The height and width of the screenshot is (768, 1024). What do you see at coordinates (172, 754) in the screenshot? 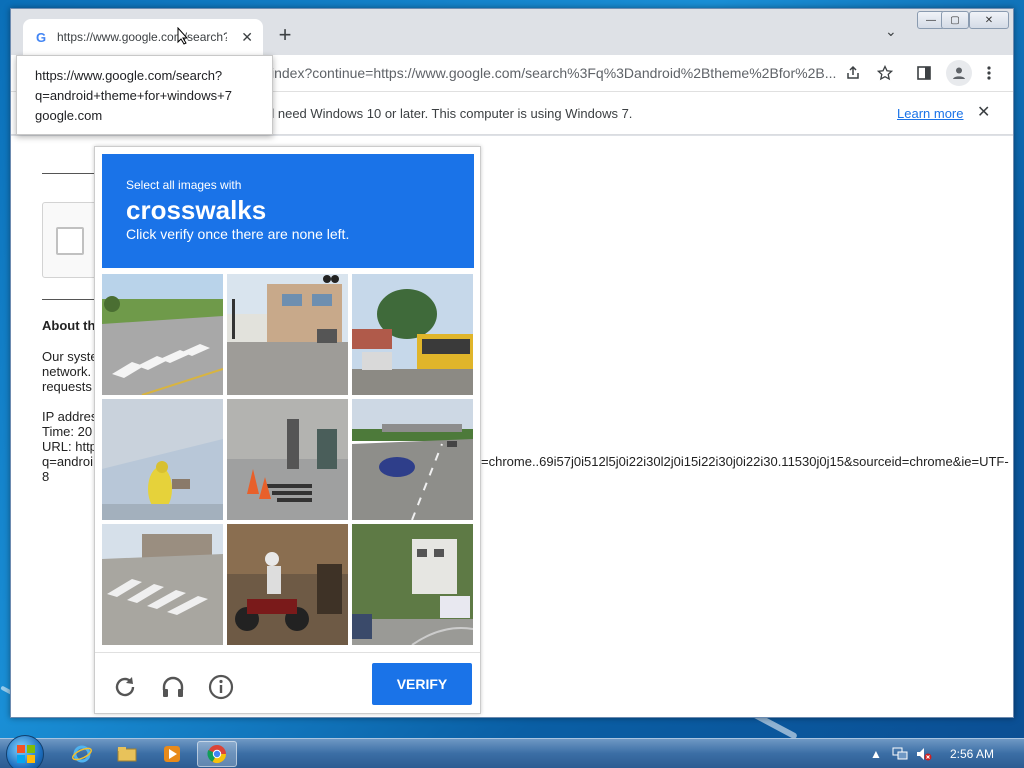
I see `media-player-icon` at bounding box center [172, 754].